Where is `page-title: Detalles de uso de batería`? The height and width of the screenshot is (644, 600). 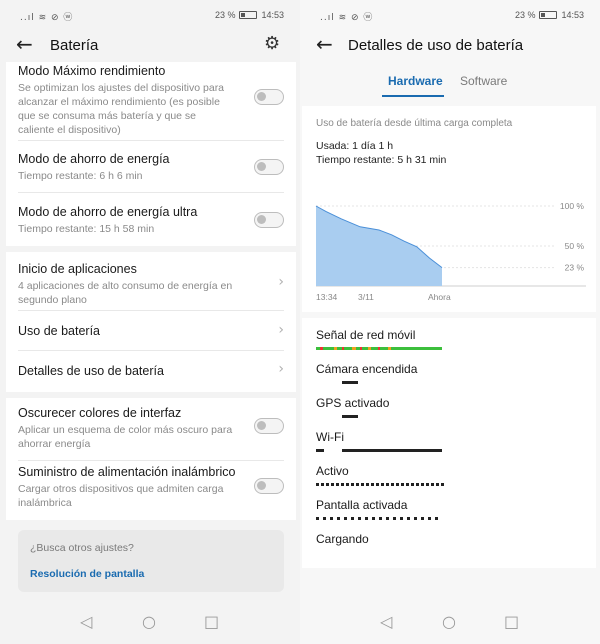
page-title: Detalles de uso de batería is located at coordinates (436, 45).